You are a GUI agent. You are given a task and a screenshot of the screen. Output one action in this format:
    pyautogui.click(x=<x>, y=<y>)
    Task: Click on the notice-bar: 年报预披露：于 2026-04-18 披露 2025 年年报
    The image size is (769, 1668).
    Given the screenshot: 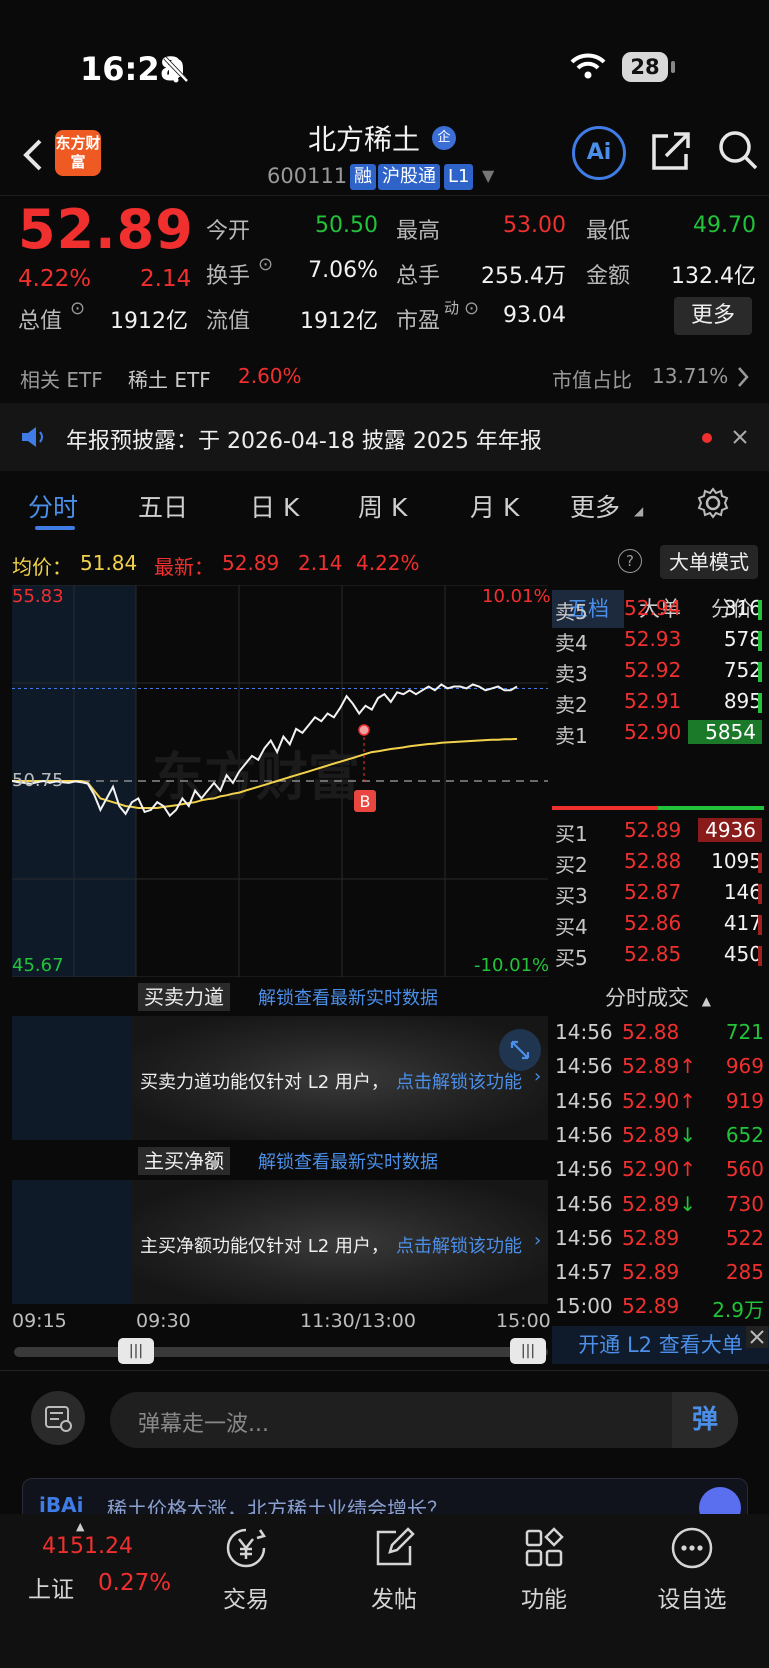 What is the action you would take?
    pyautogui.click(x=384, y=437)
    